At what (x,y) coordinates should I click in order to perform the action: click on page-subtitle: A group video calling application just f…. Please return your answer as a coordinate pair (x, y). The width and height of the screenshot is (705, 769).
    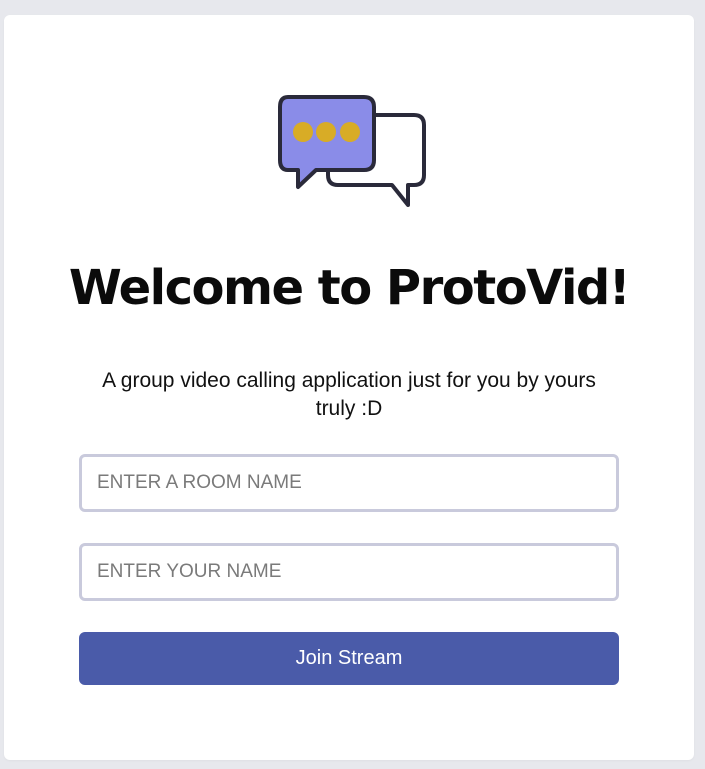
    Looking at the image, I should click on (349, 394).